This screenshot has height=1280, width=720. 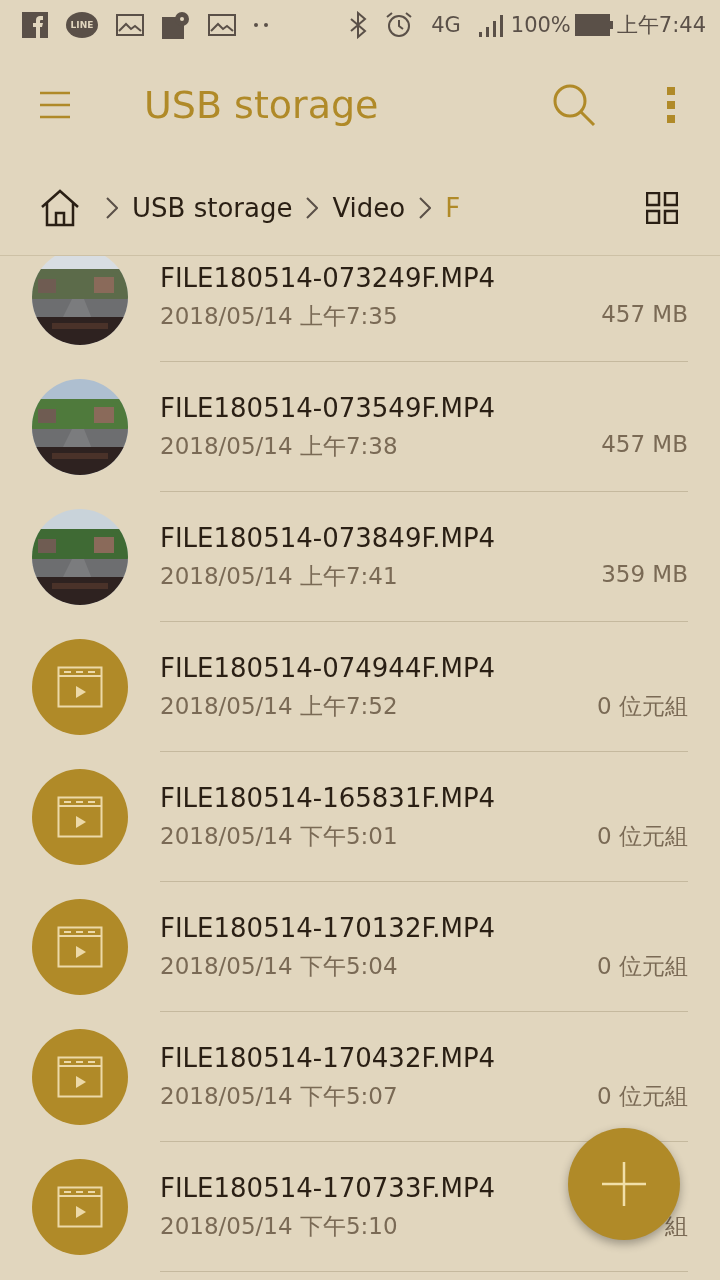 I want to click on file-name: FILE180514-170132F.MP4, so click(x=328, y=927).